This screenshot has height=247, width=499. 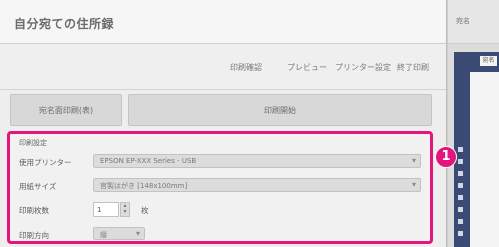 I want to click on side-panel-frame: 宛名, so click(x=476, y=149).